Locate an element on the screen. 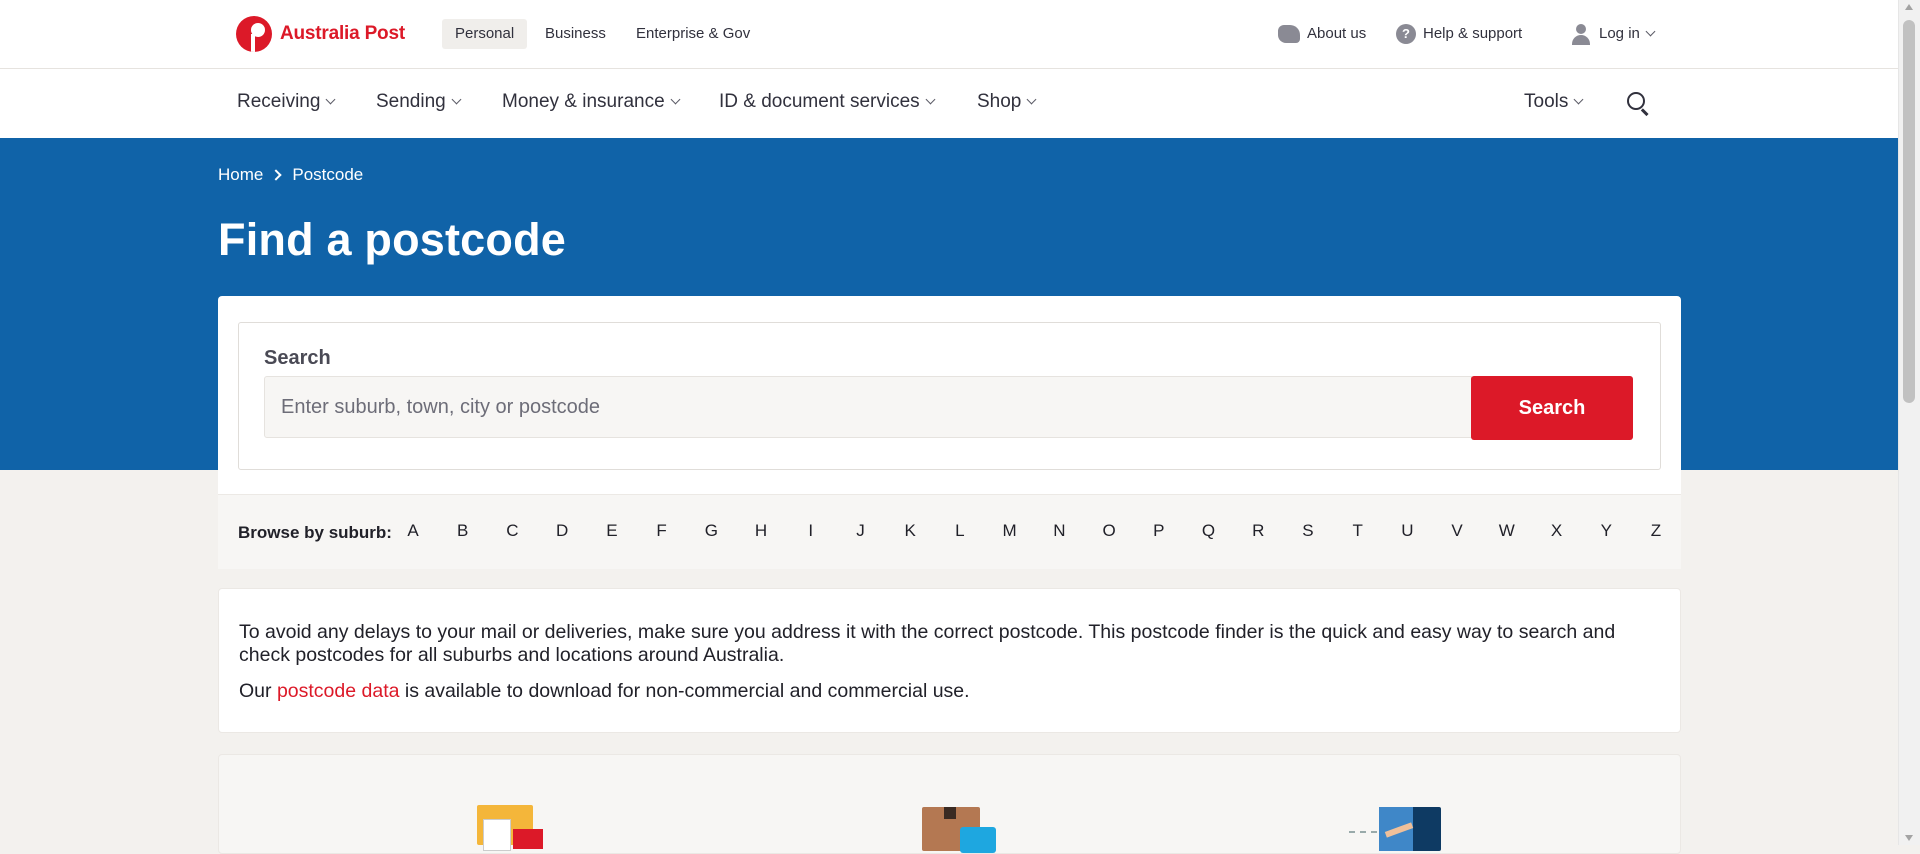 Image resolution: width=1920 pixels, height=854 pixels. search-button: Search is located at coordinates (1552, 408).